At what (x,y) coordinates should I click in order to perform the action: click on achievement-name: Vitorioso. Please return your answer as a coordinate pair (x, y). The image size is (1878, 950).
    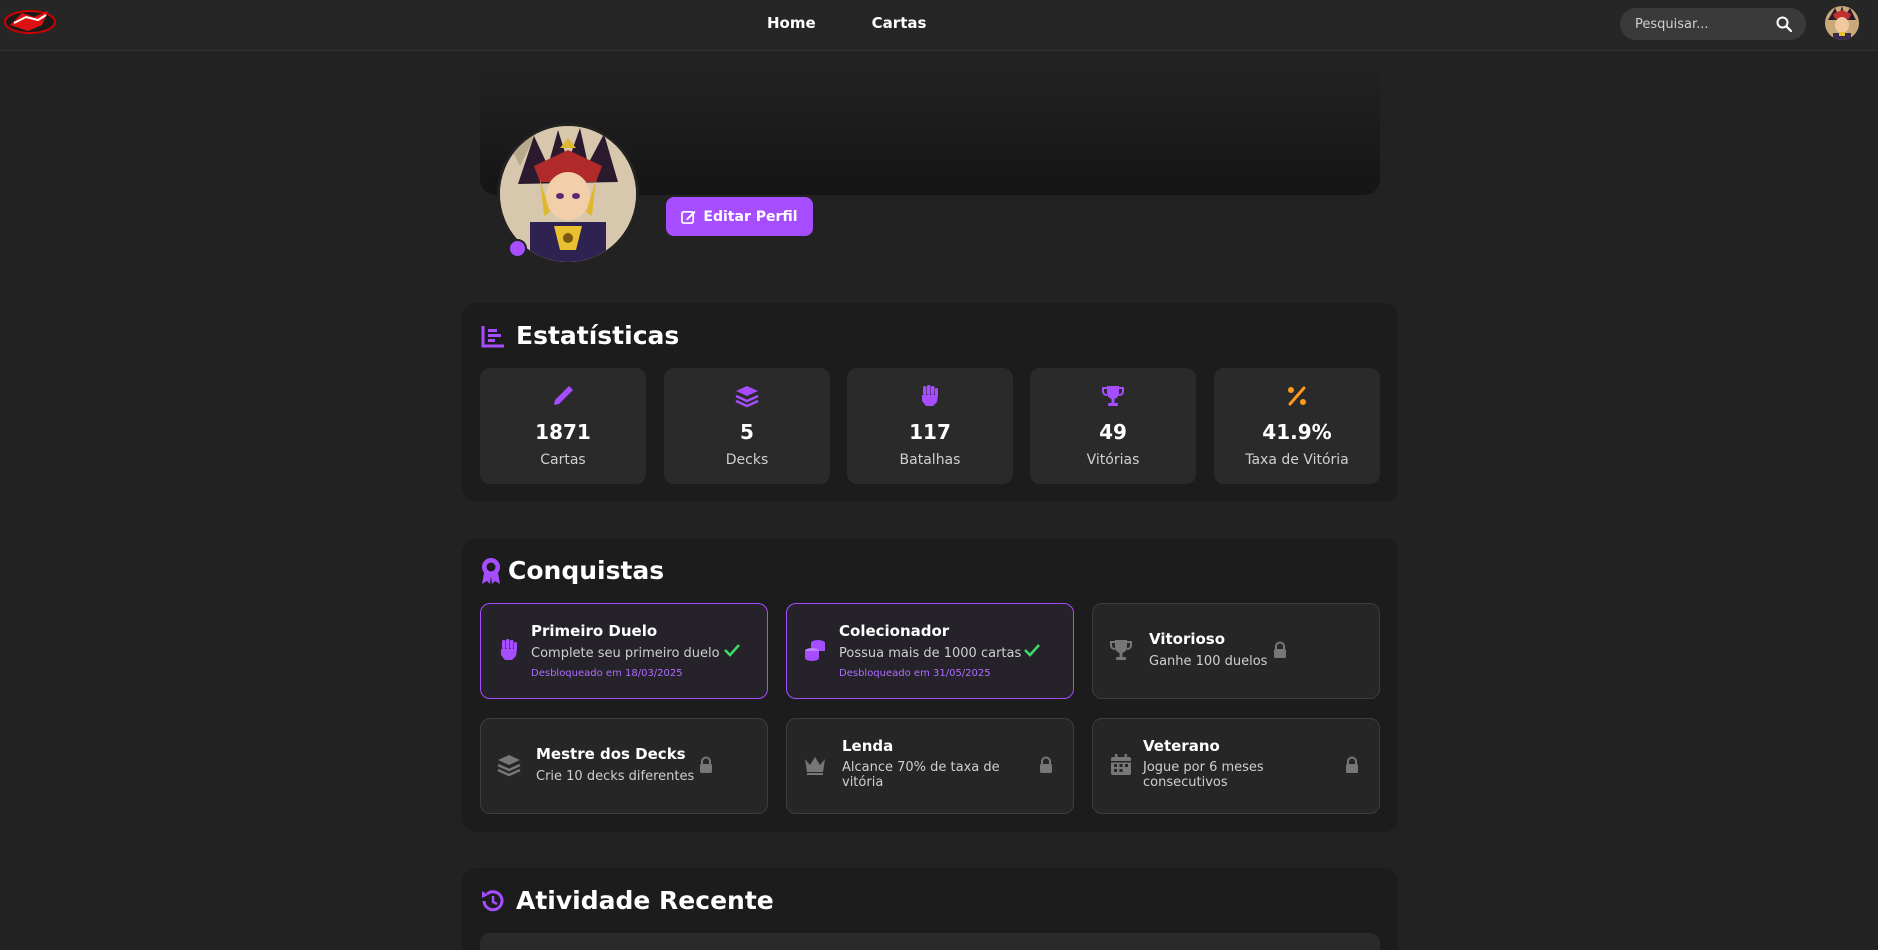
    Looking at the image, I should click on (1187, 639).